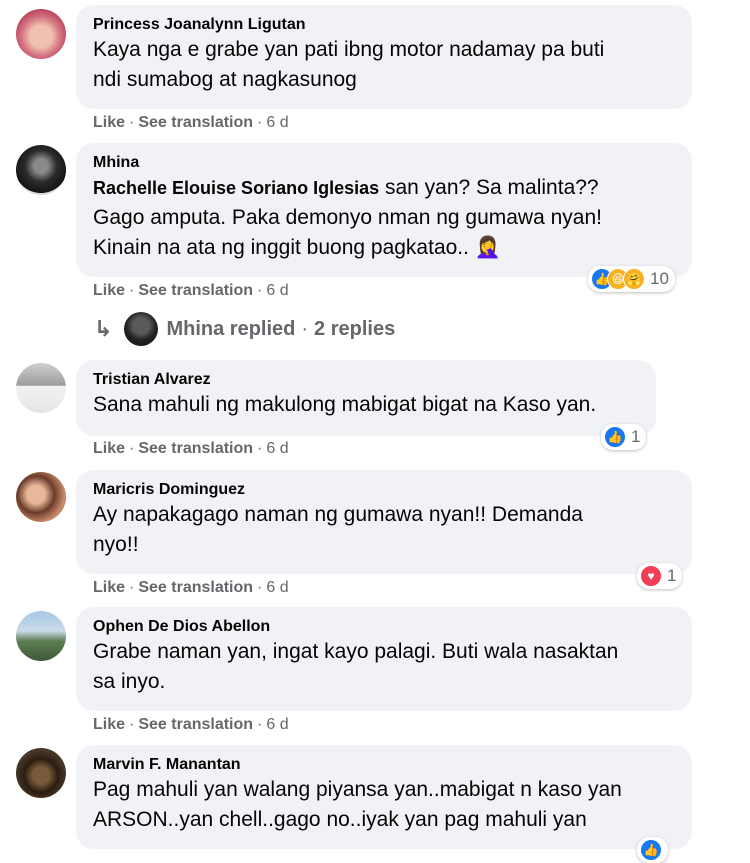 The image size is (750, 863). I want to click on reaction-summary: ♥ 1, so click(660, 576).